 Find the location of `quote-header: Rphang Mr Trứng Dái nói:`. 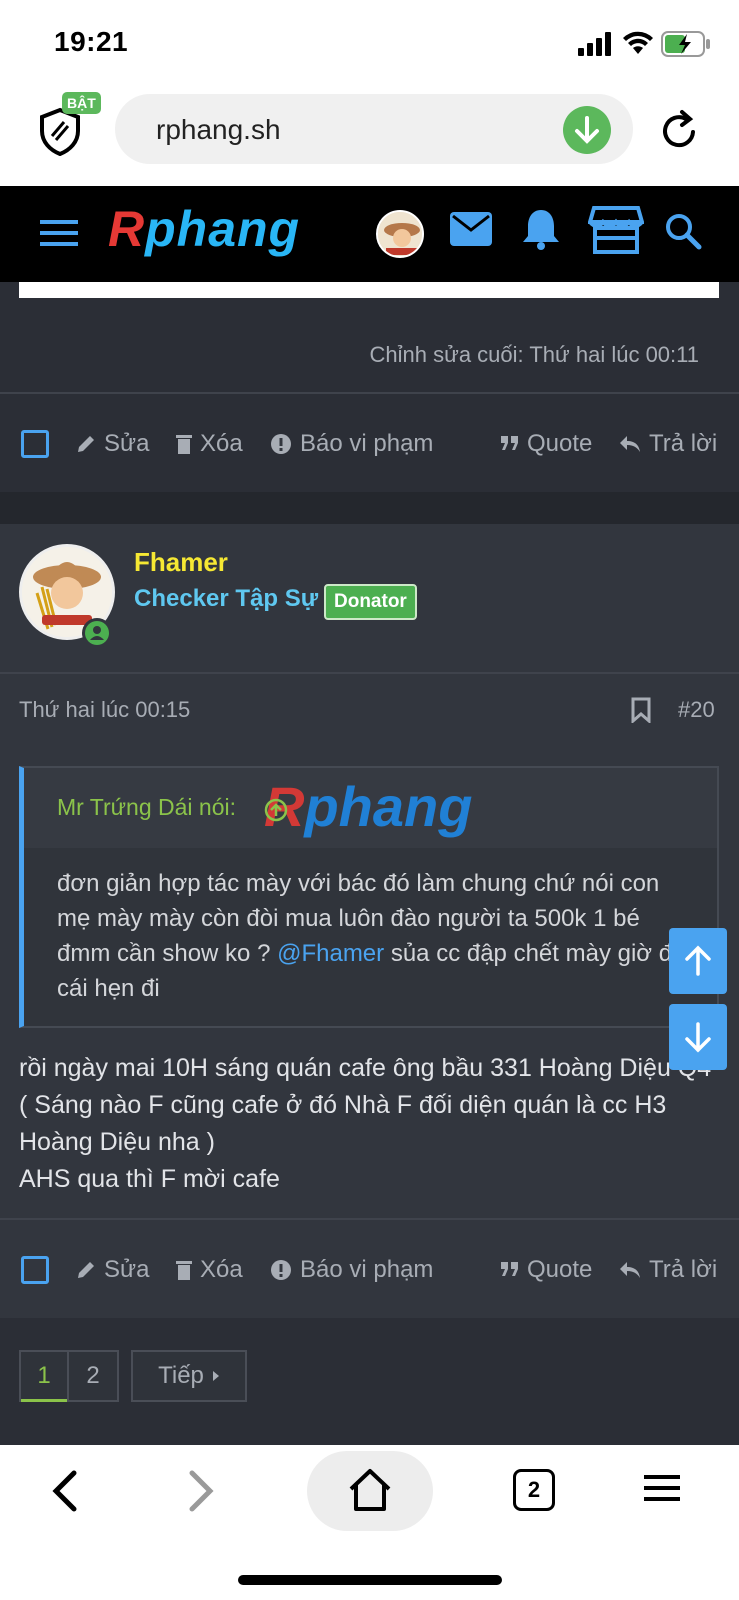

quote-header: Rphang Mr Trứng Dái nói: is located at coordinates (370, 808).